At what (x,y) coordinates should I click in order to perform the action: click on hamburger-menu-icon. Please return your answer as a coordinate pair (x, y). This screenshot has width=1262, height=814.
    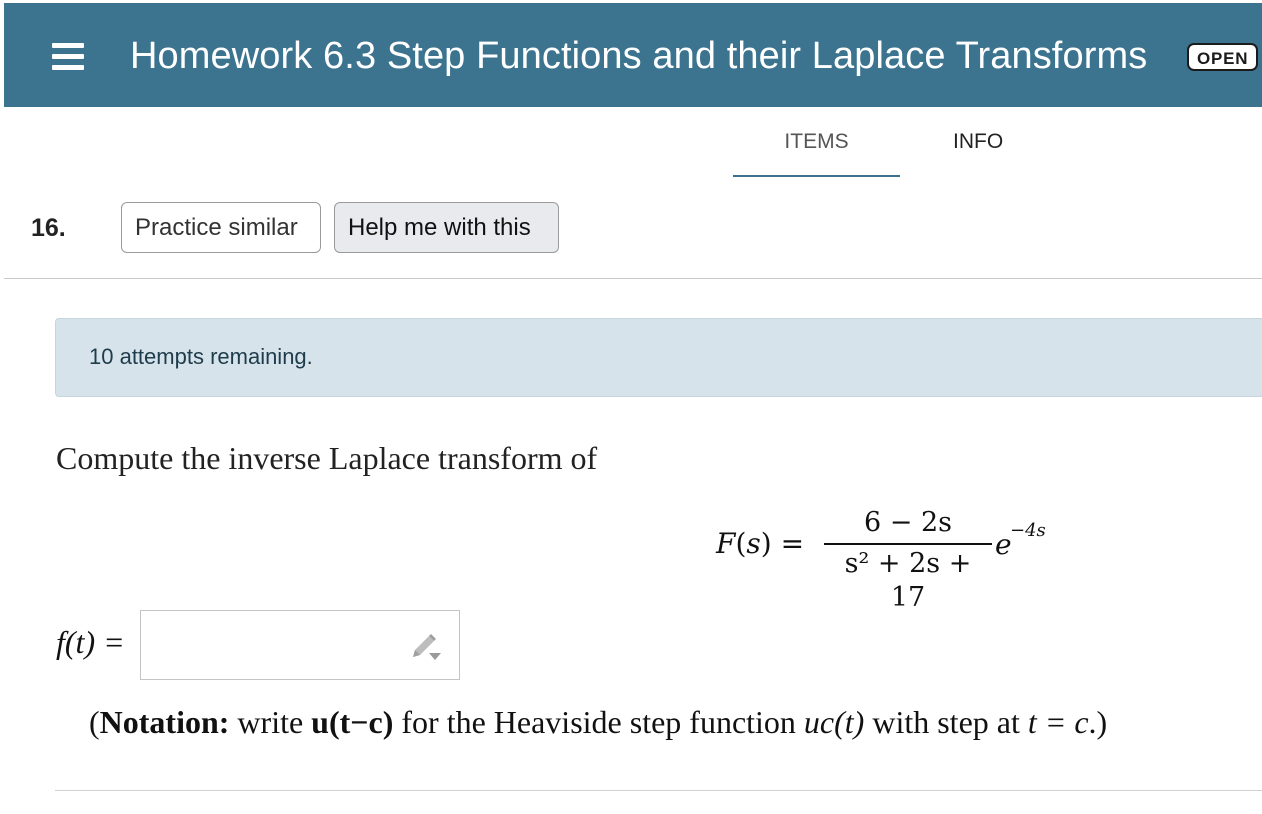
    Looking at the image, I should click on (70, 57).